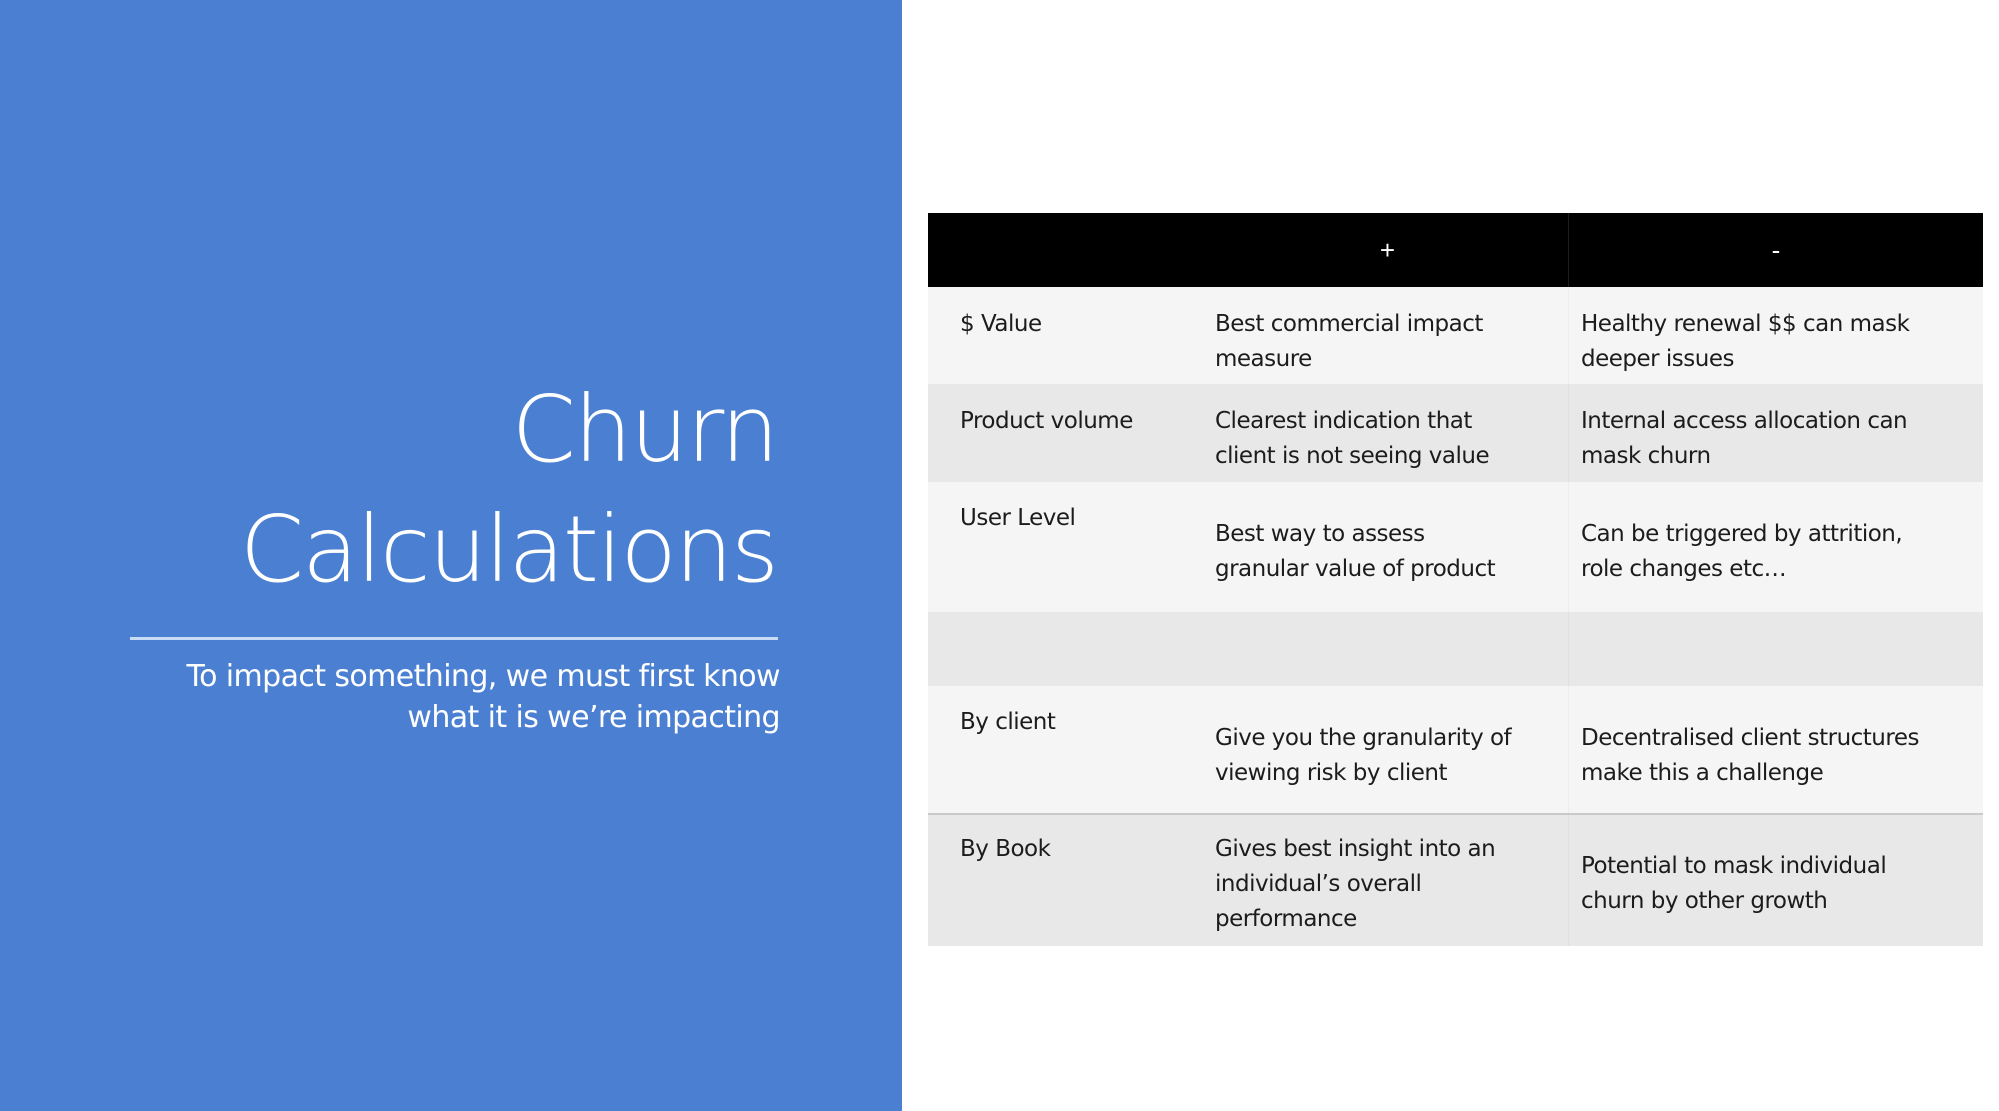  What do you see at coordinates (1349, 324) in the screenshot?
I see `row-plus-line: Best commercial impact` at bounding box center [1349, 324].